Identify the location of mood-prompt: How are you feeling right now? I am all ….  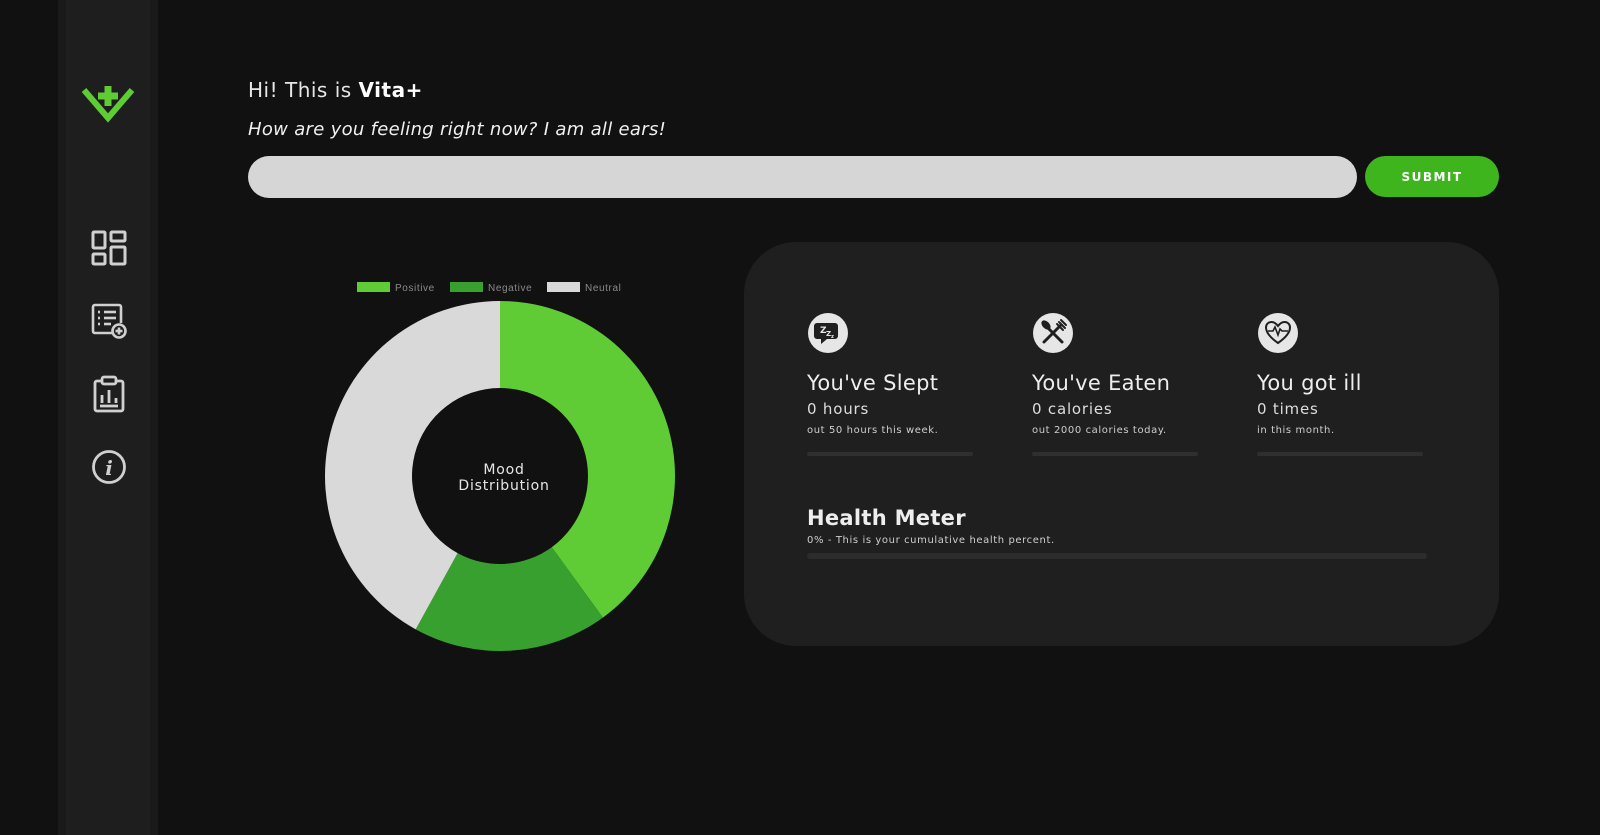
(457, 129).